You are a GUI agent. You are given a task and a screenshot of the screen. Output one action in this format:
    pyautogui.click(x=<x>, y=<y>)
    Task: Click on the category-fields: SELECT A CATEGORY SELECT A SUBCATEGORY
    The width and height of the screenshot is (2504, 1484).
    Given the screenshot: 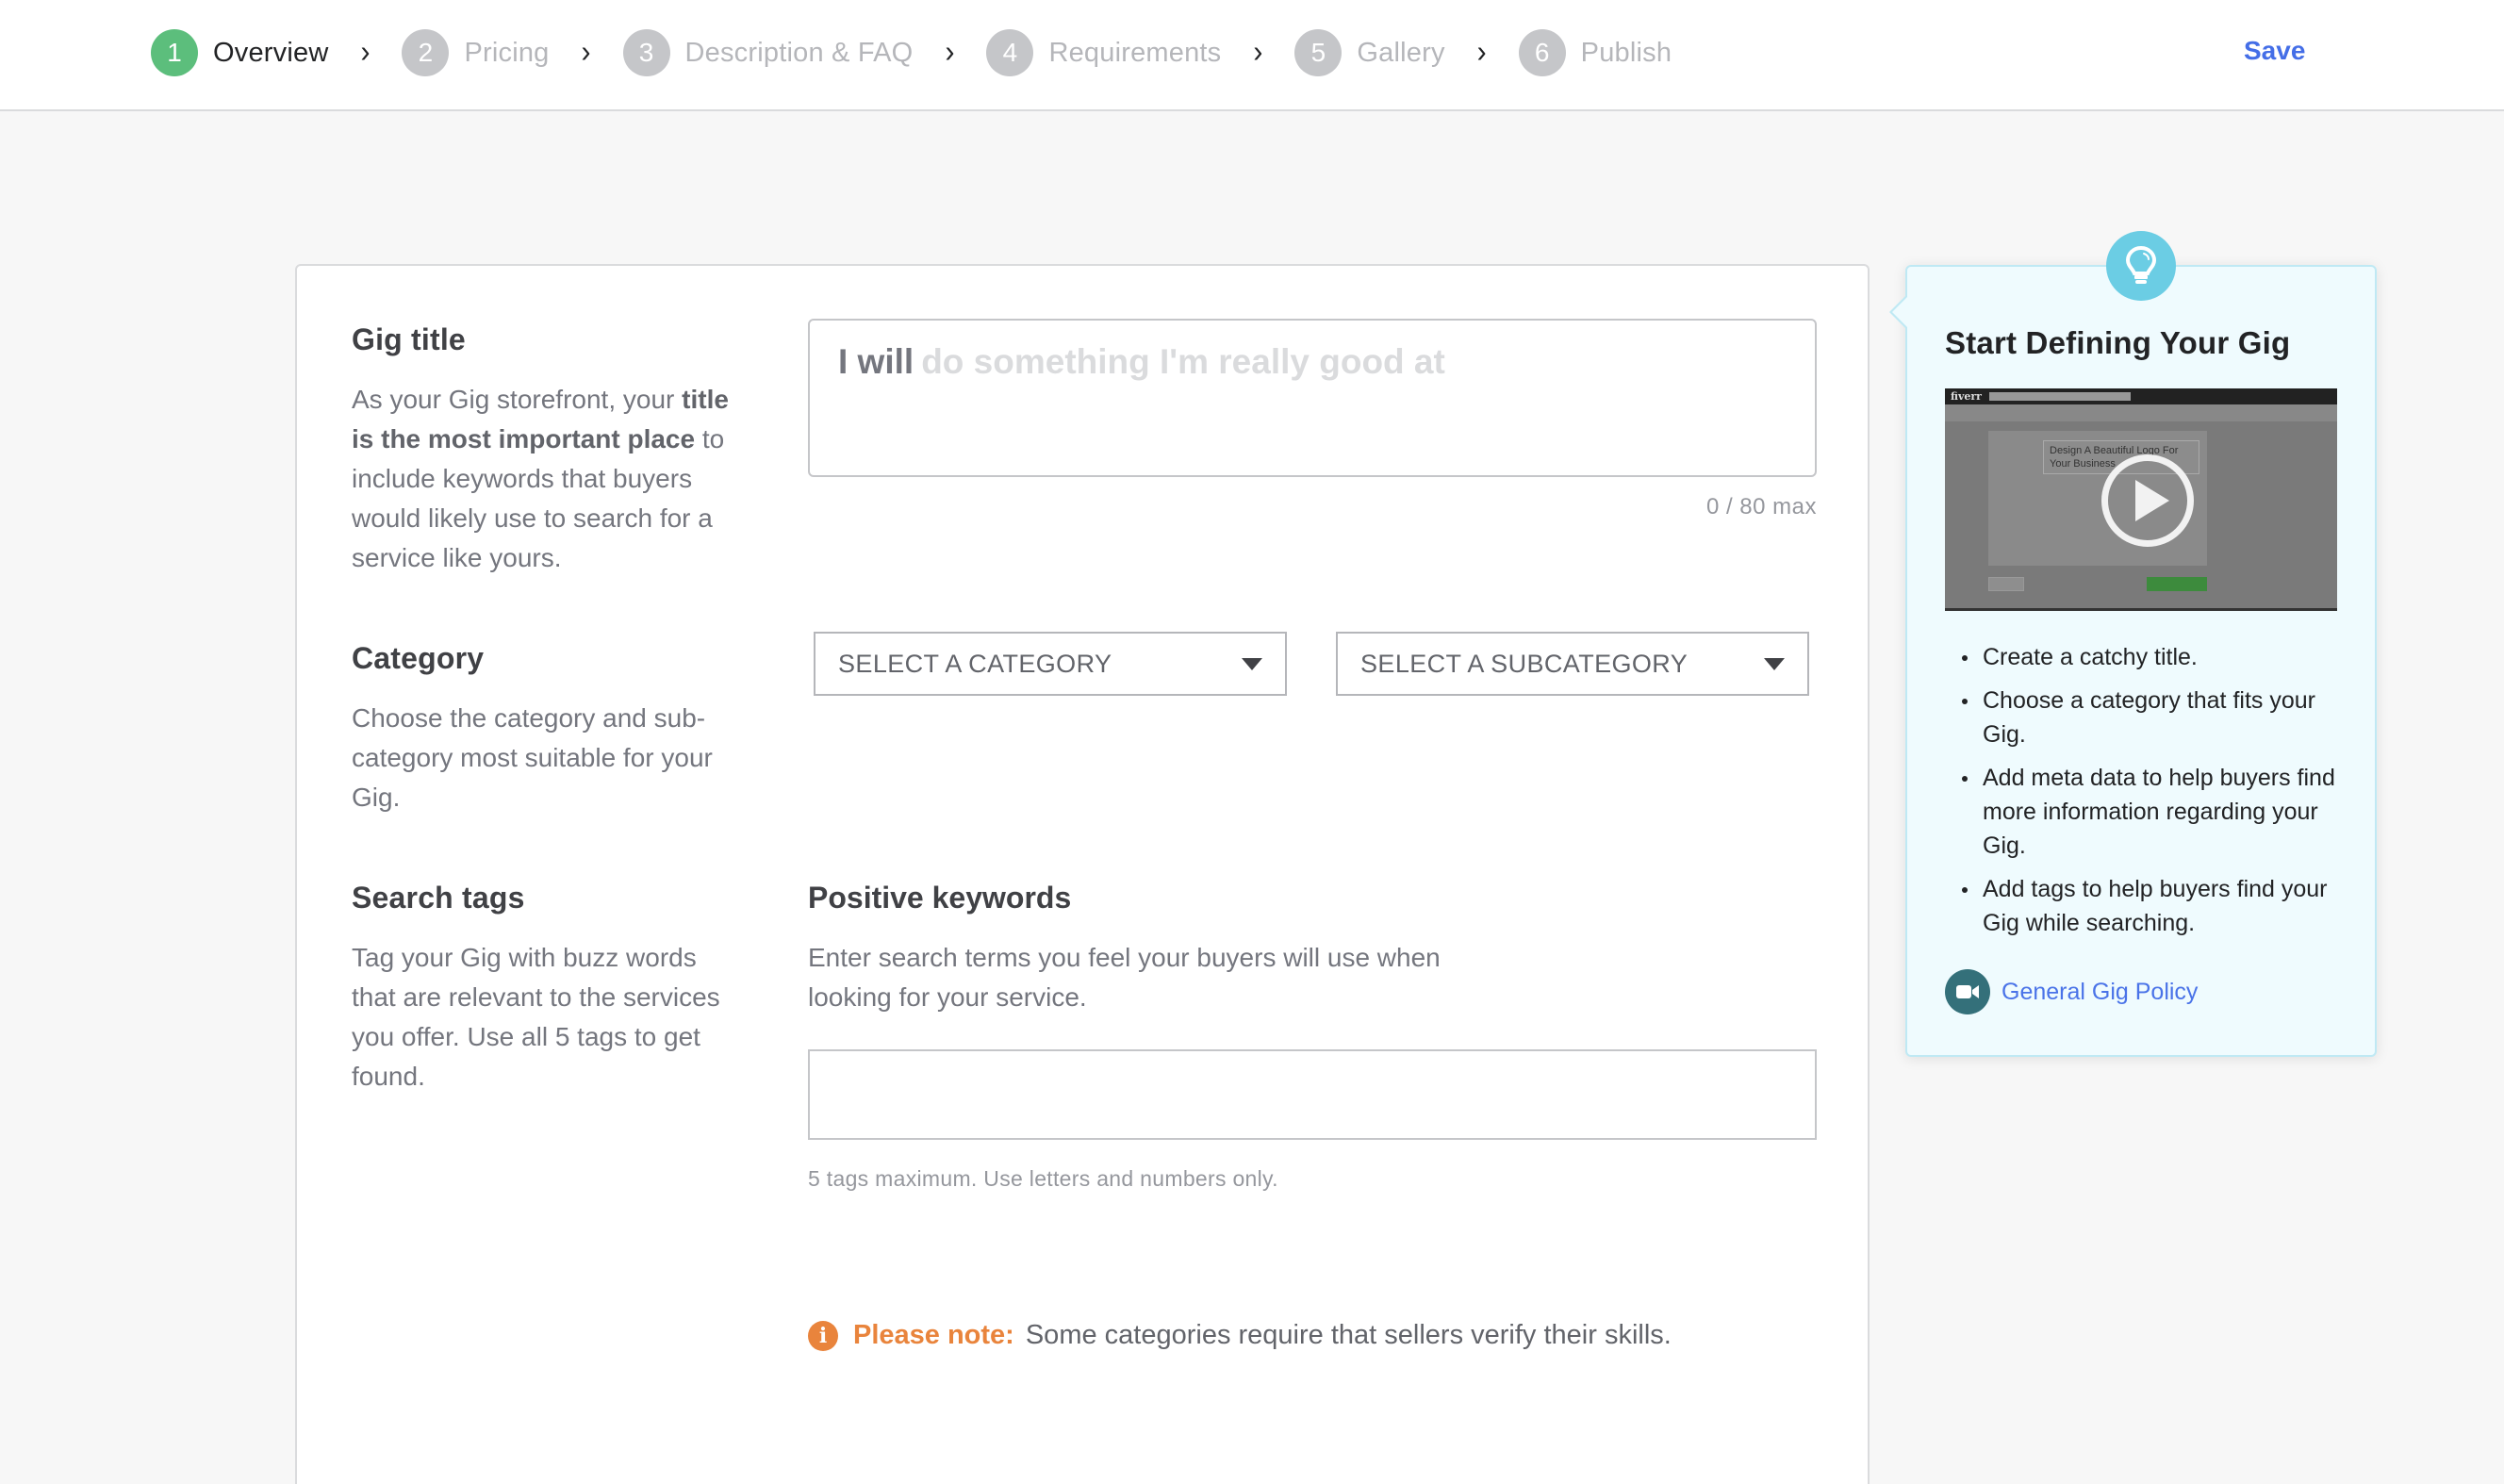 What is the action you would take?
    pyautogui.click(x=1312, y=664)
    